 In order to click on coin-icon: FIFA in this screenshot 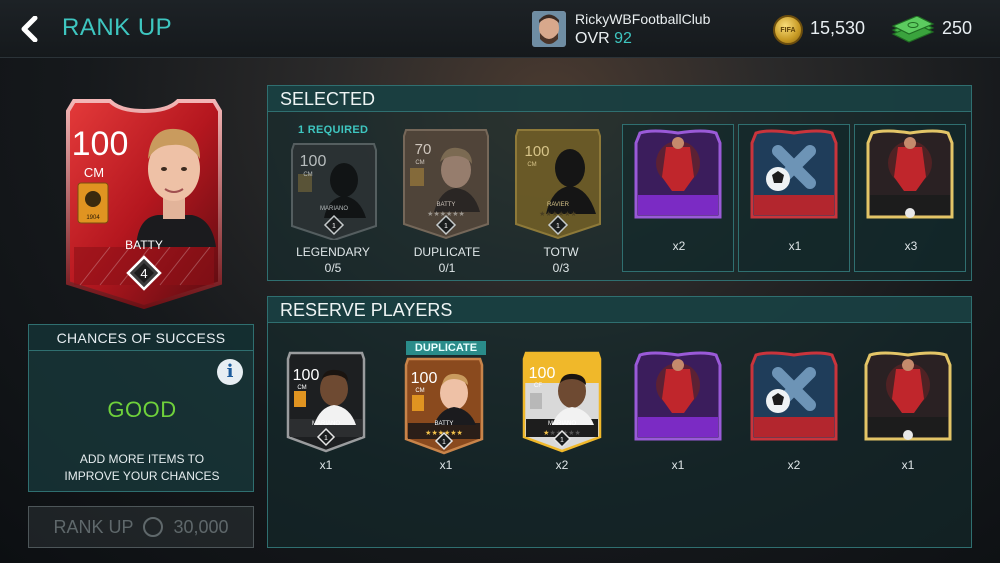, I will do `click(788, 30)`.